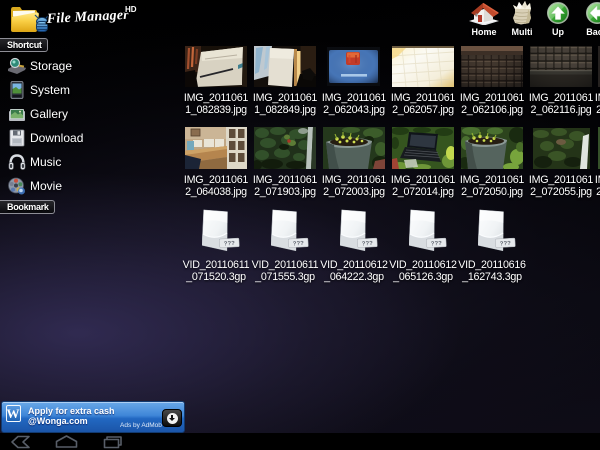  I want to click on svg-text: HD, so click(131, 9).